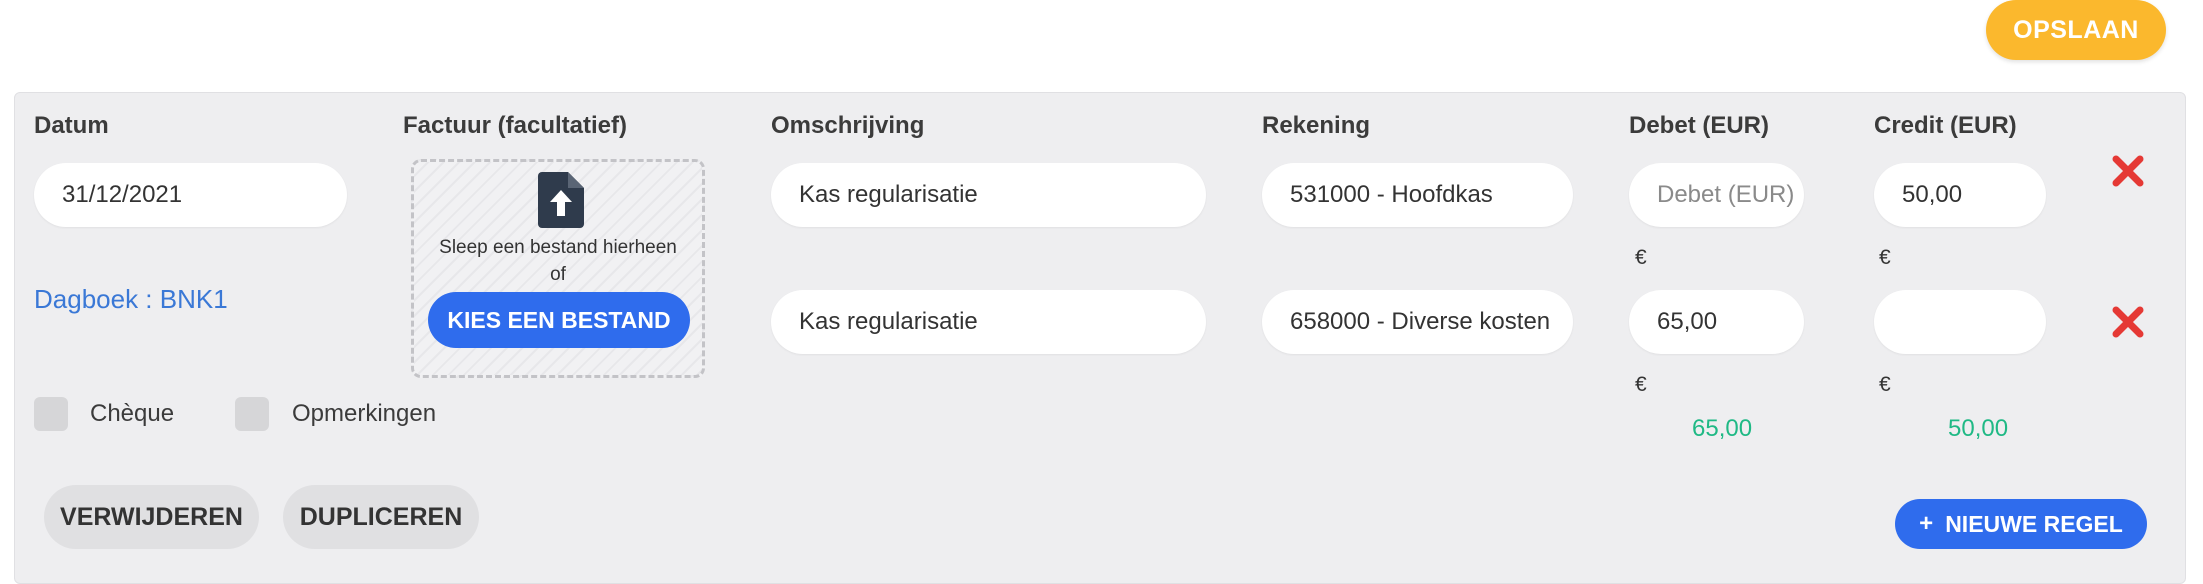 Image resolution: width=2203 pixels, height=584 pixels. Describe the element at coordinates (1641, 257) in the screenshot. I see `line1-debit-currency: €` at that location.